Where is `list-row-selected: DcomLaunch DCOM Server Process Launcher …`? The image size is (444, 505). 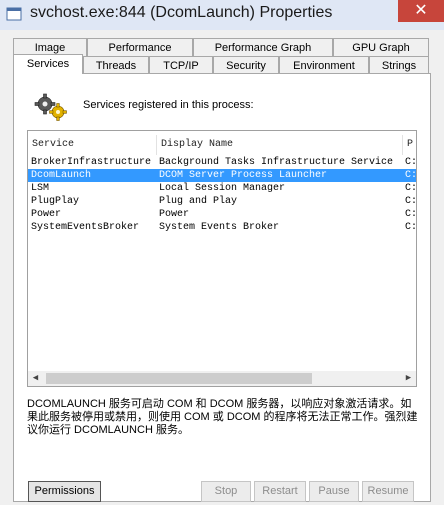
list-row-selected: DcomLaunch DCOM Server Process Launcher … is located at coordinates (222, 175).